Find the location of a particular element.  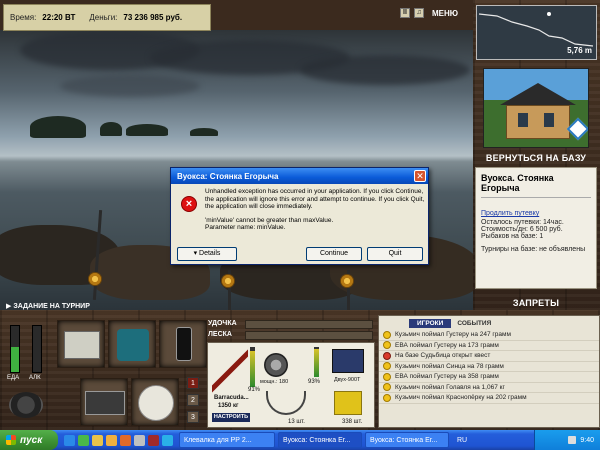

permit-remaining: Осталось путевки: 14час. is located at coordinates (522, 222).